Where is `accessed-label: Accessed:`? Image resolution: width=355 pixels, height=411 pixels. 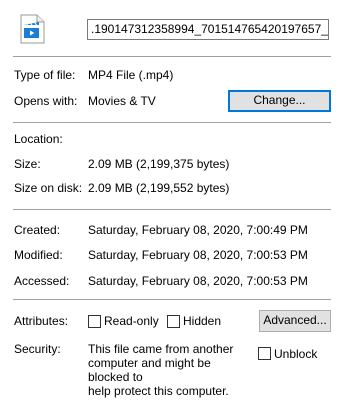 accessed-label: Accessed: is located at coordinates (42, 281).